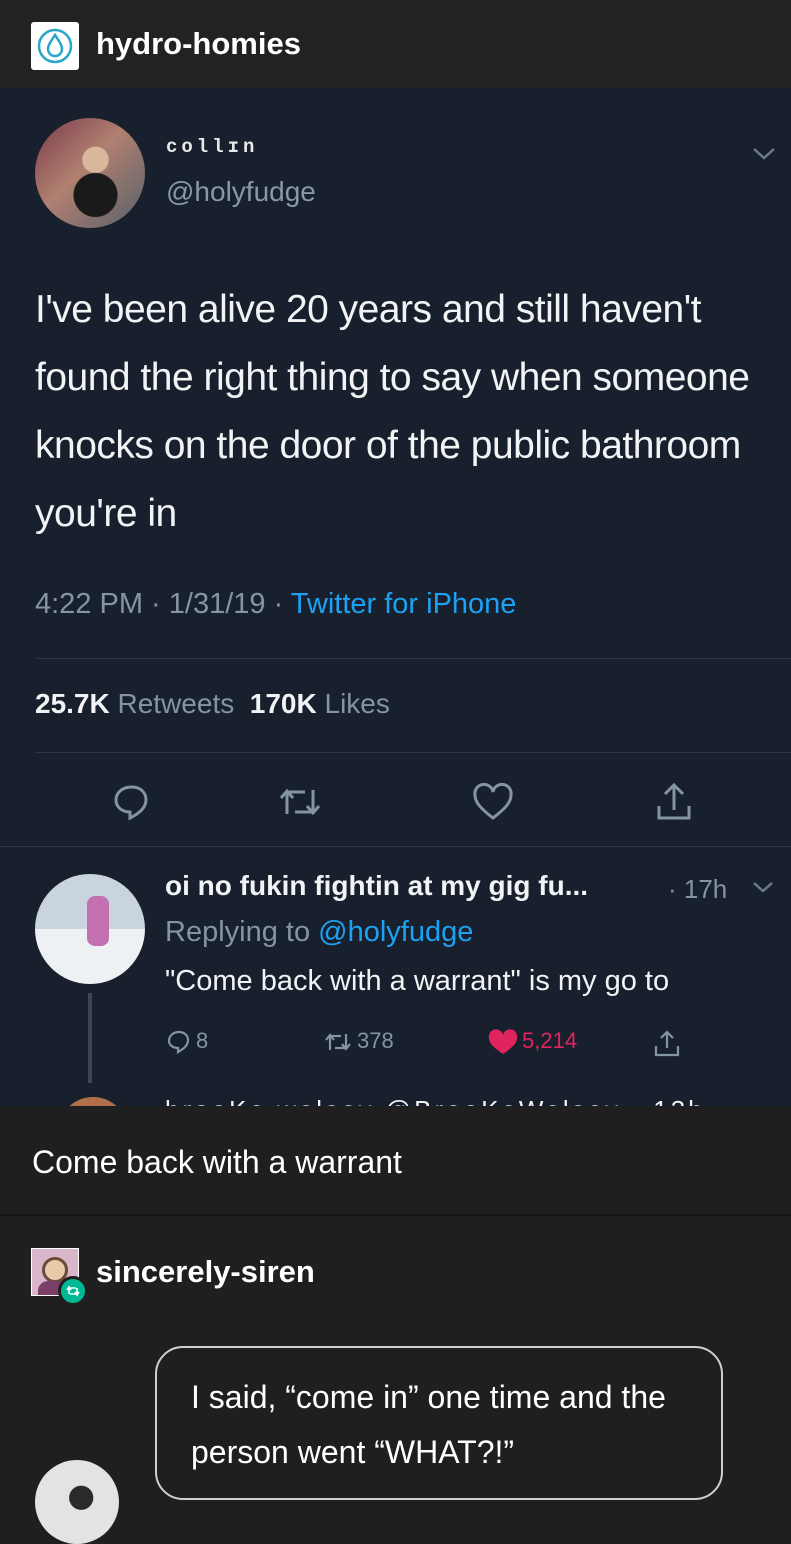  What do you see at coordinates (403, 604) in the screenshot?
I see `tweet-source: Twitter for iPhone` at bounding box center [403, 604].